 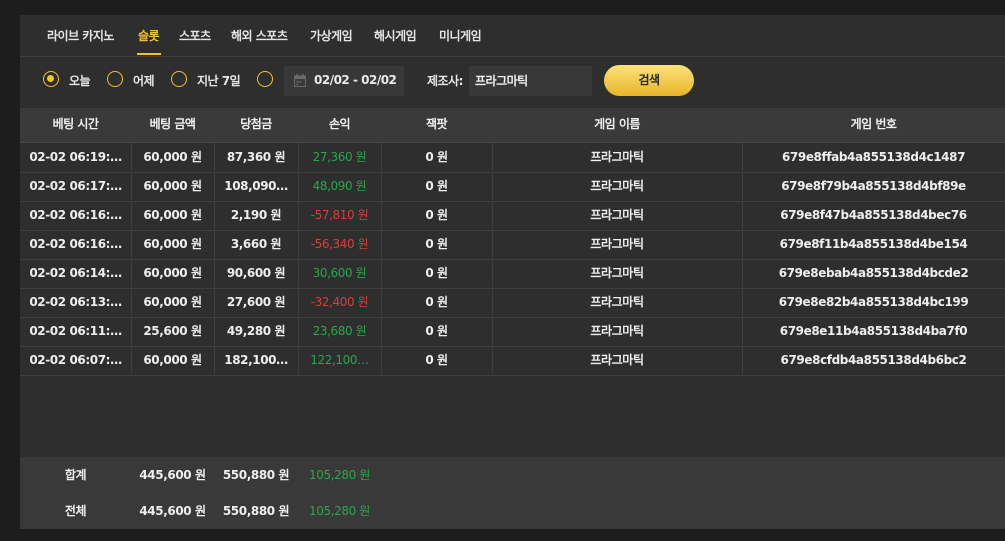 What do you see at coordinates (300, 80) in the screenshot?
I see `calendar-icon` at bounding box center [300, 80].